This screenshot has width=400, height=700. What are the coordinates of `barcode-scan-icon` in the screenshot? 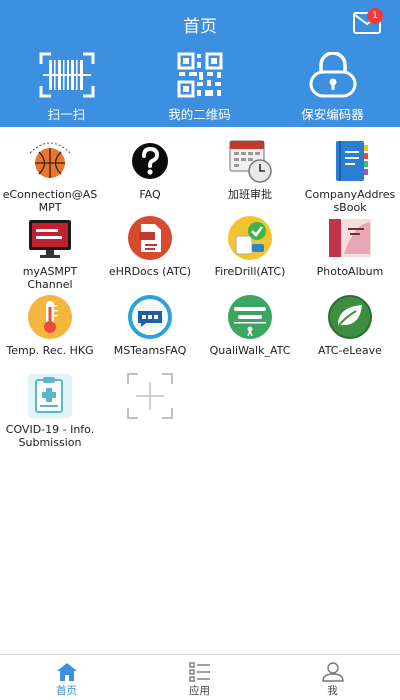 It's located at (66, 75).